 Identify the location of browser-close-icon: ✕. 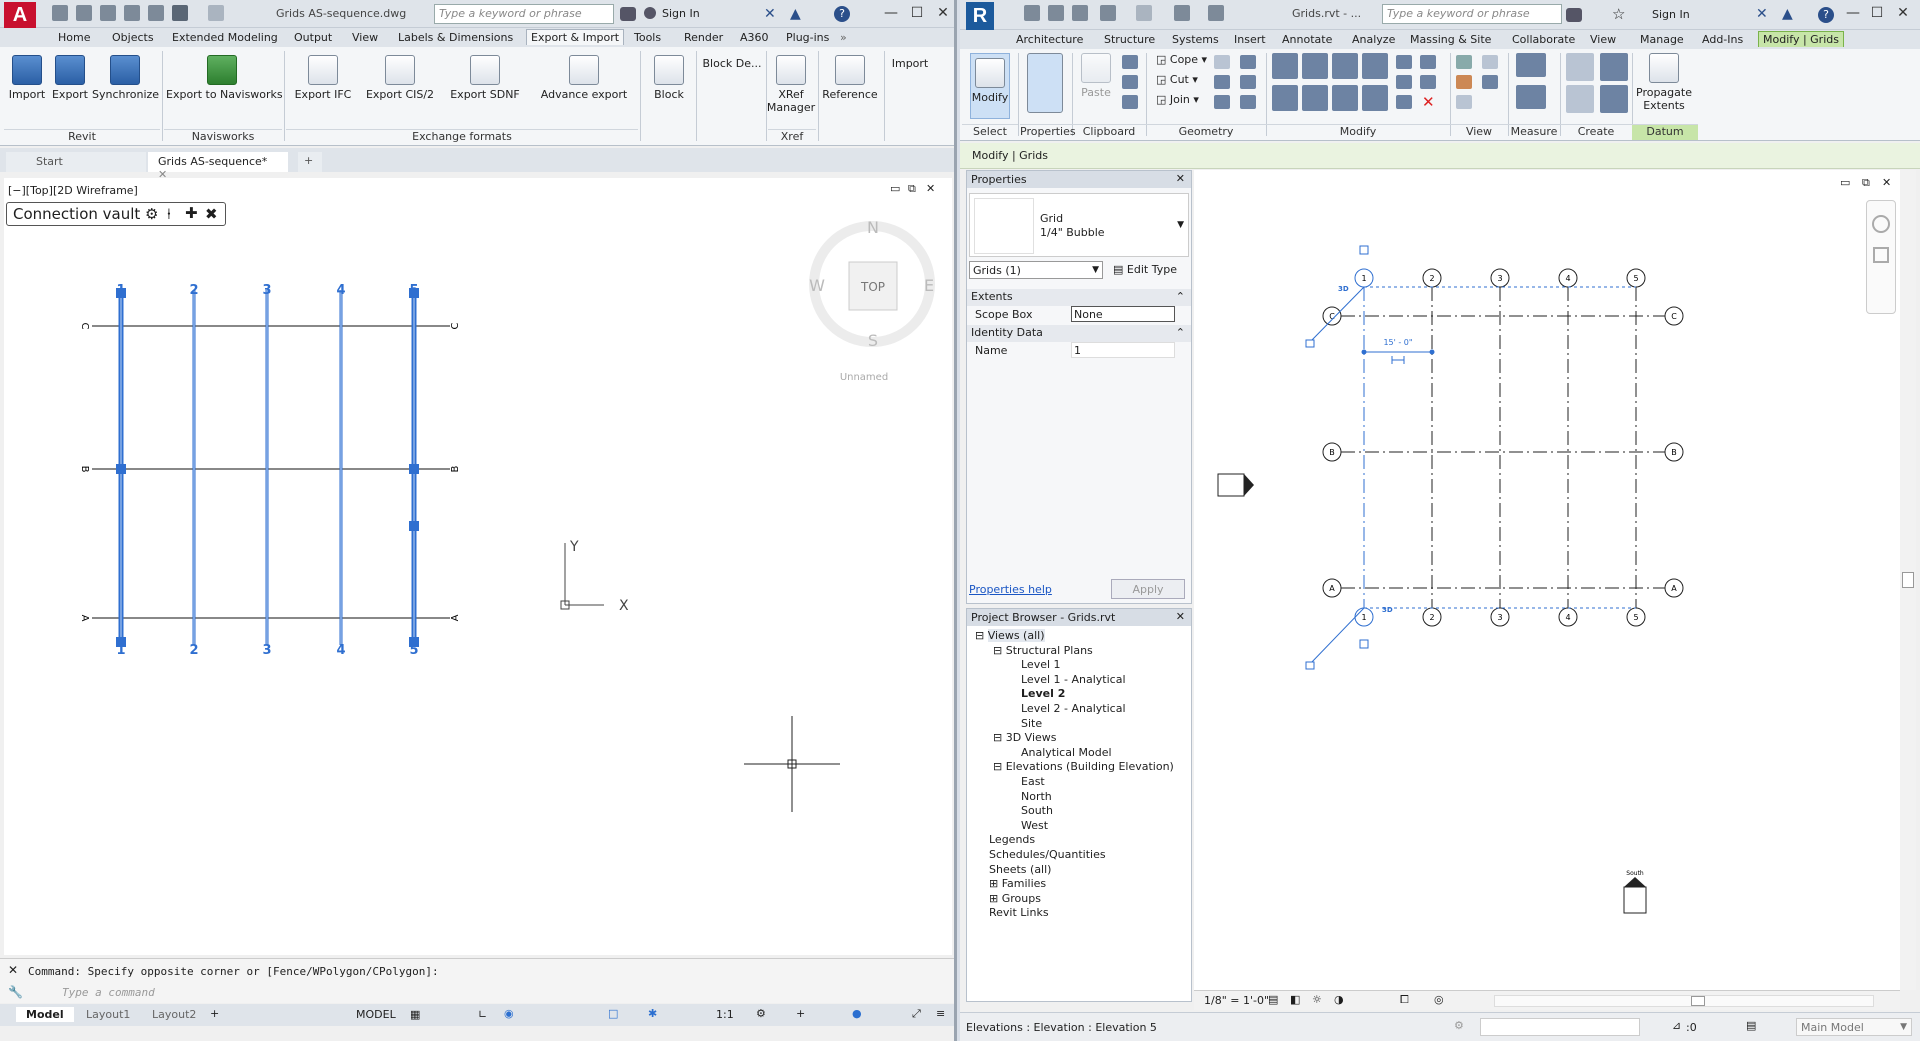
(1180, 616).